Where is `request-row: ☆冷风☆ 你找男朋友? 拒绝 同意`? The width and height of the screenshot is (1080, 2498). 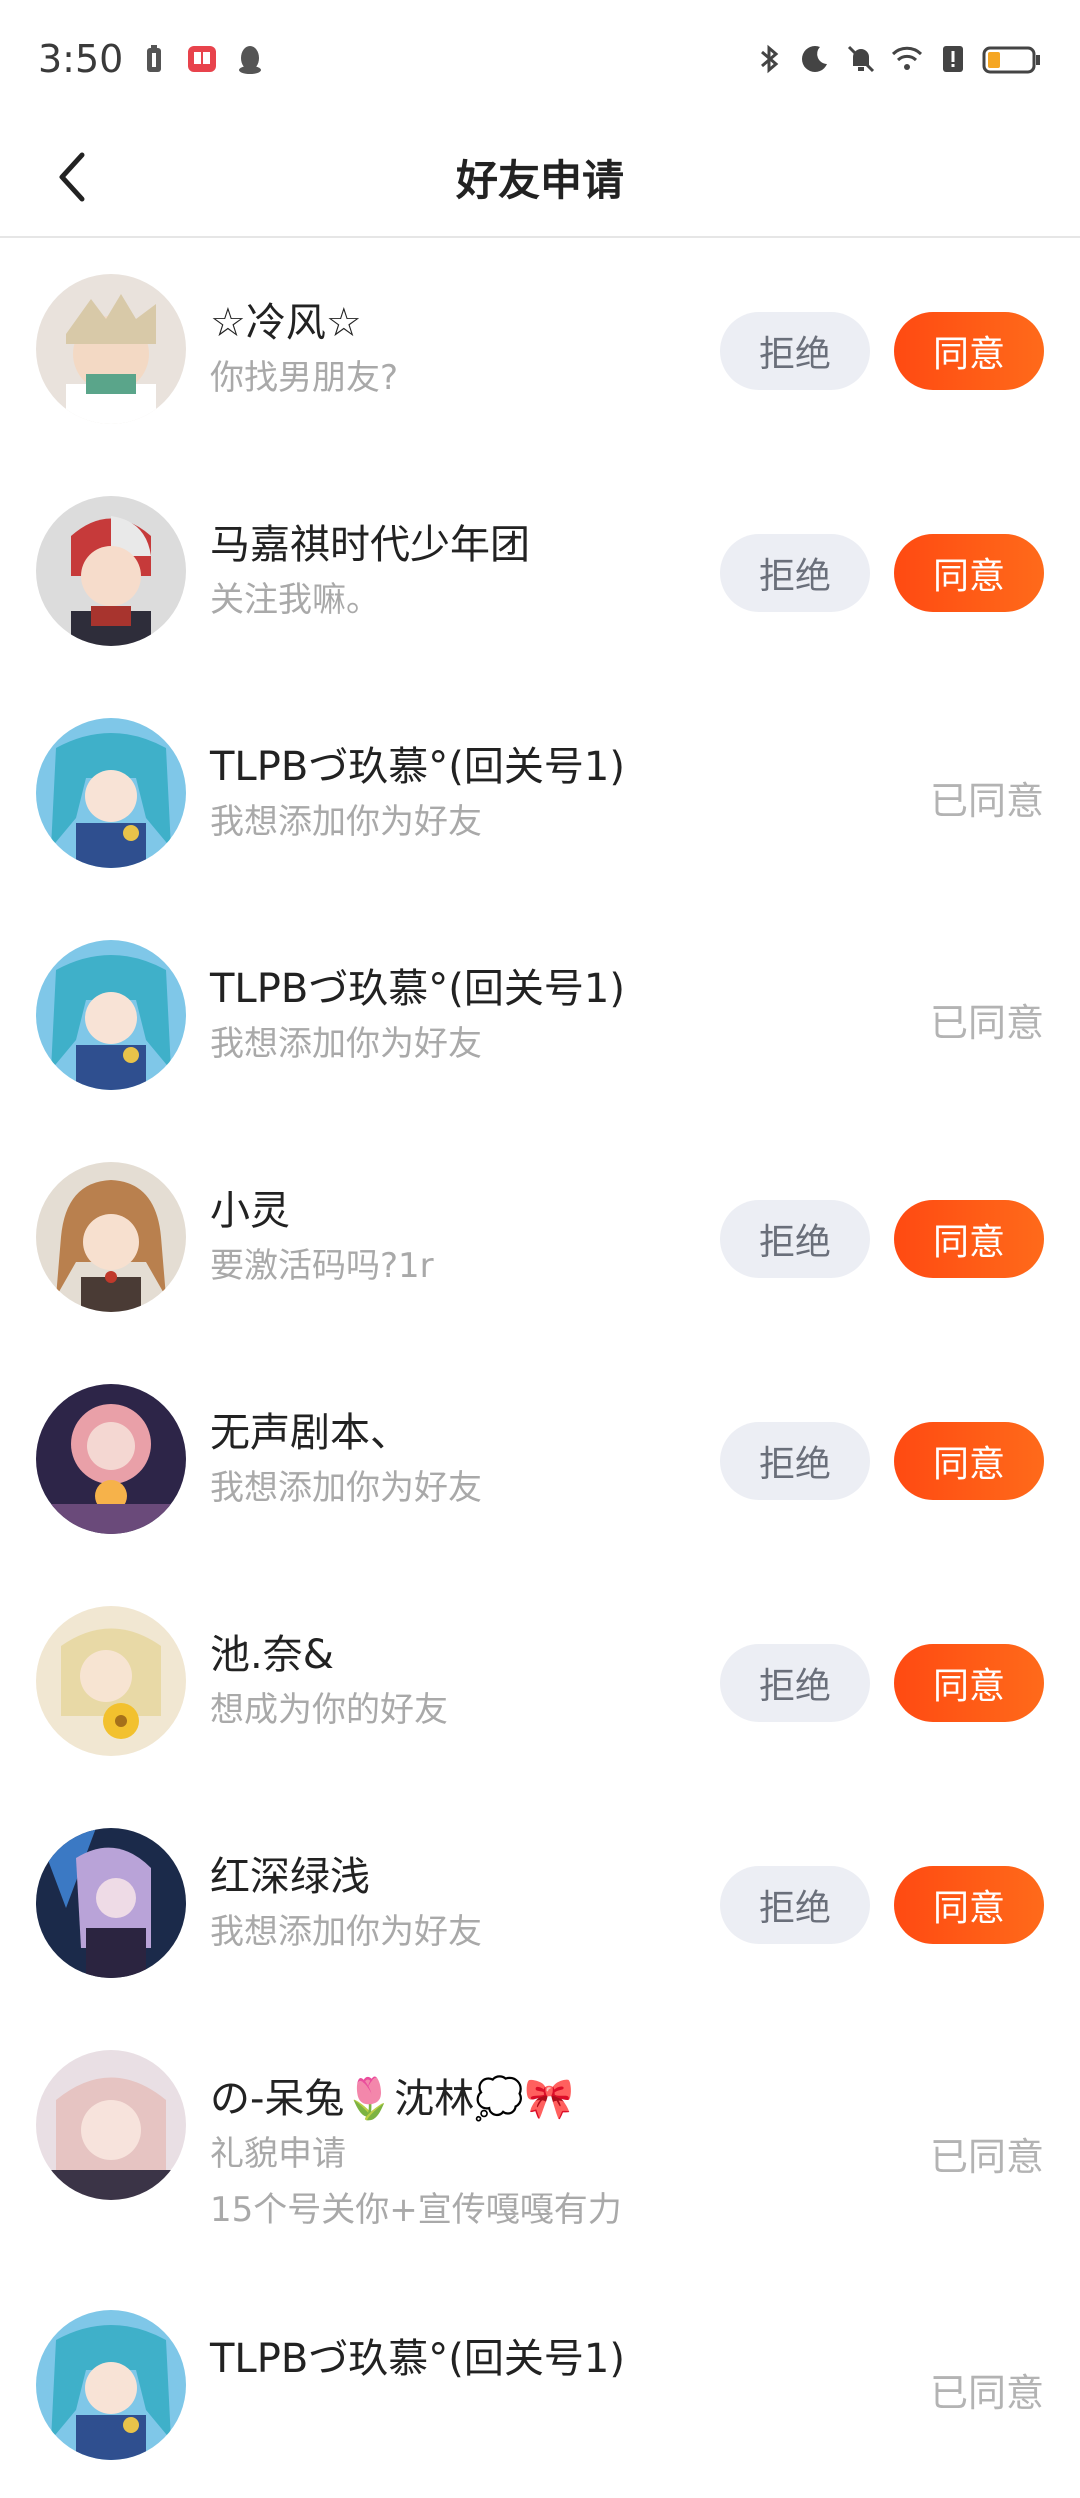
request-row: ☆冷风☆ 你找男朋友? 拒绝 同意 is located at coordinates (540, 351).